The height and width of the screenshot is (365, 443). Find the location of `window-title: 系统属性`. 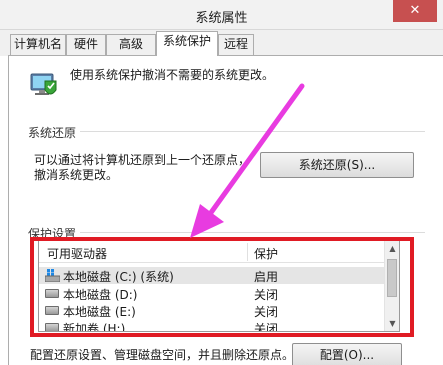

window-title: 系统属性 is located at coordinates (221, 18).